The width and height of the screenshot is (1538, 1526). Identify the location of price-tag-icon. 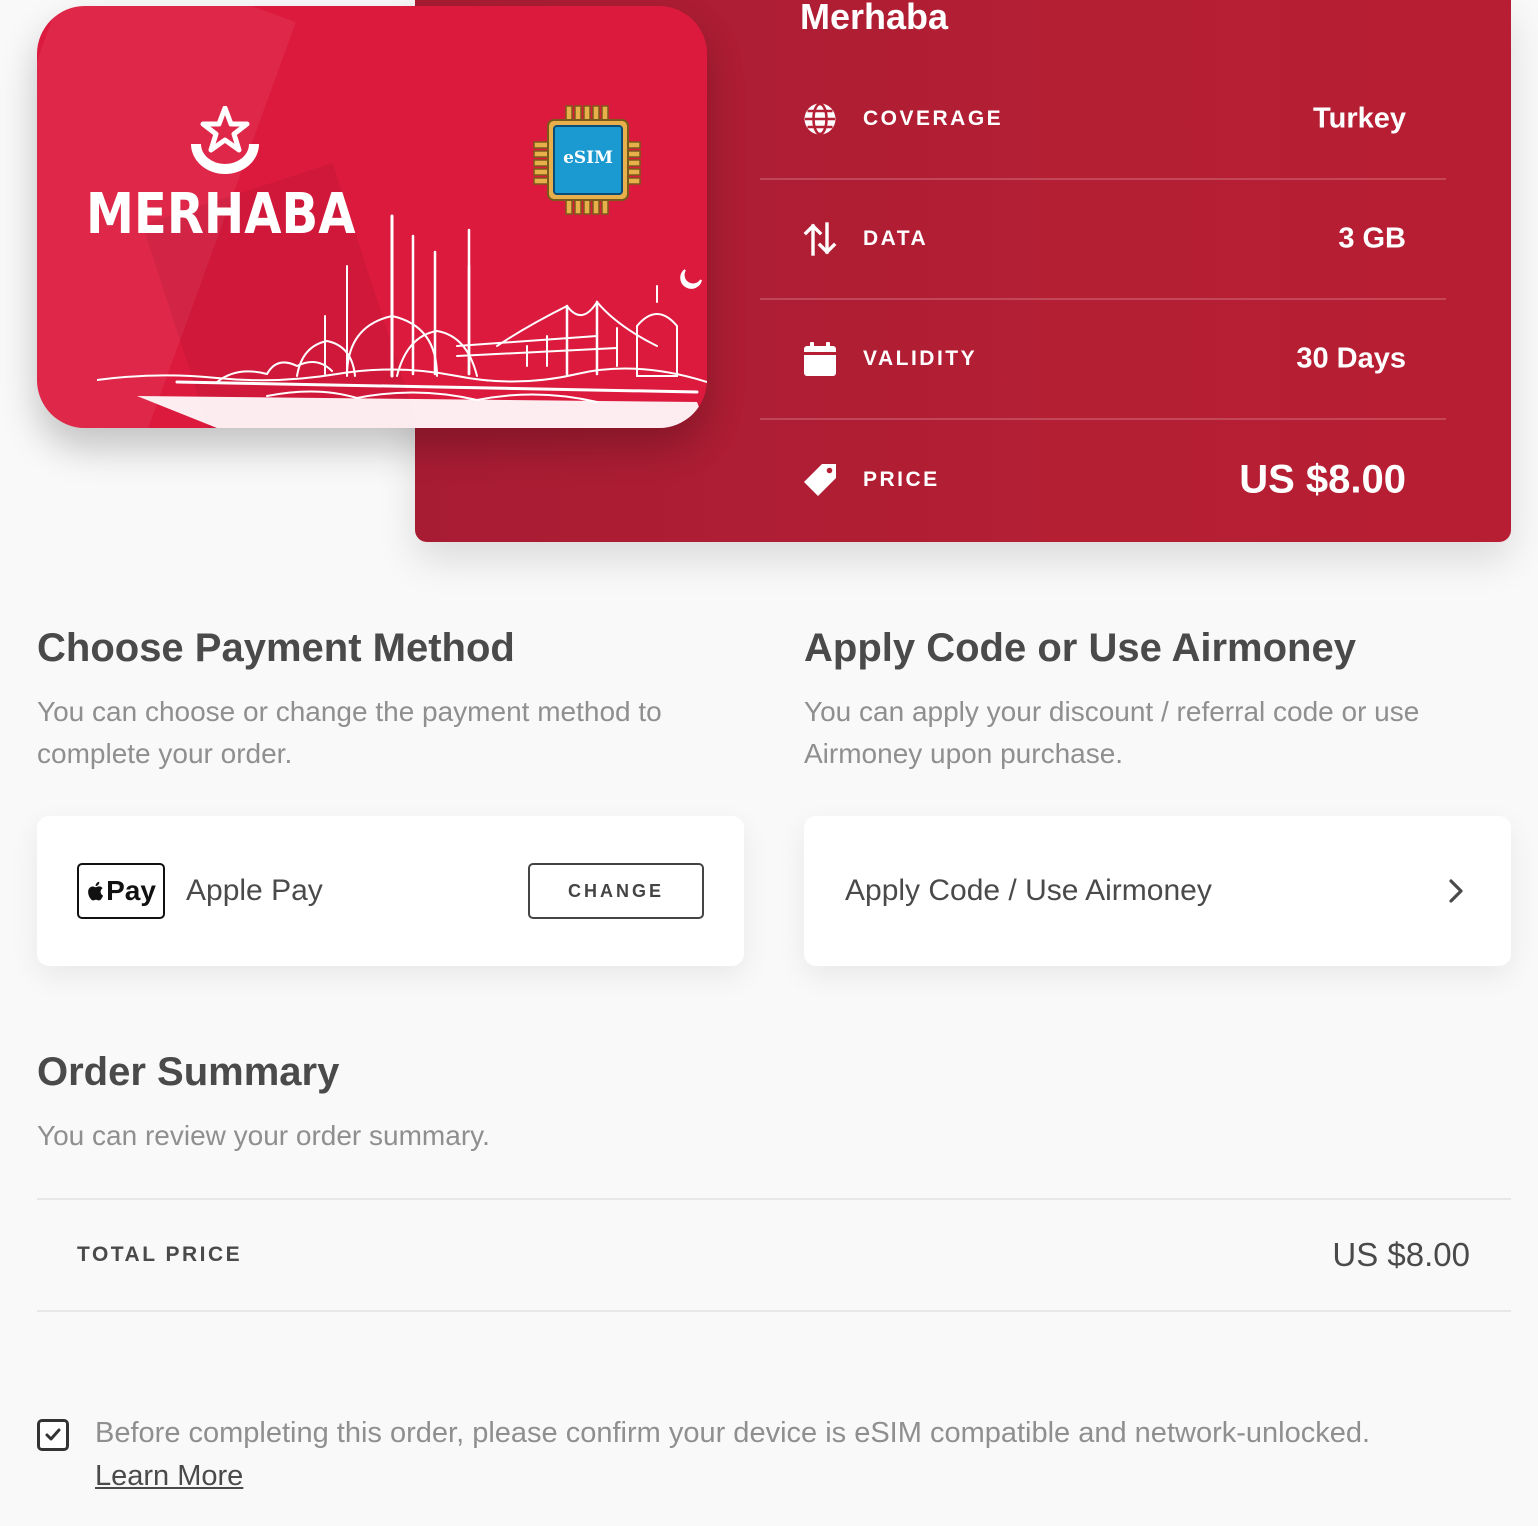
(820, 480).